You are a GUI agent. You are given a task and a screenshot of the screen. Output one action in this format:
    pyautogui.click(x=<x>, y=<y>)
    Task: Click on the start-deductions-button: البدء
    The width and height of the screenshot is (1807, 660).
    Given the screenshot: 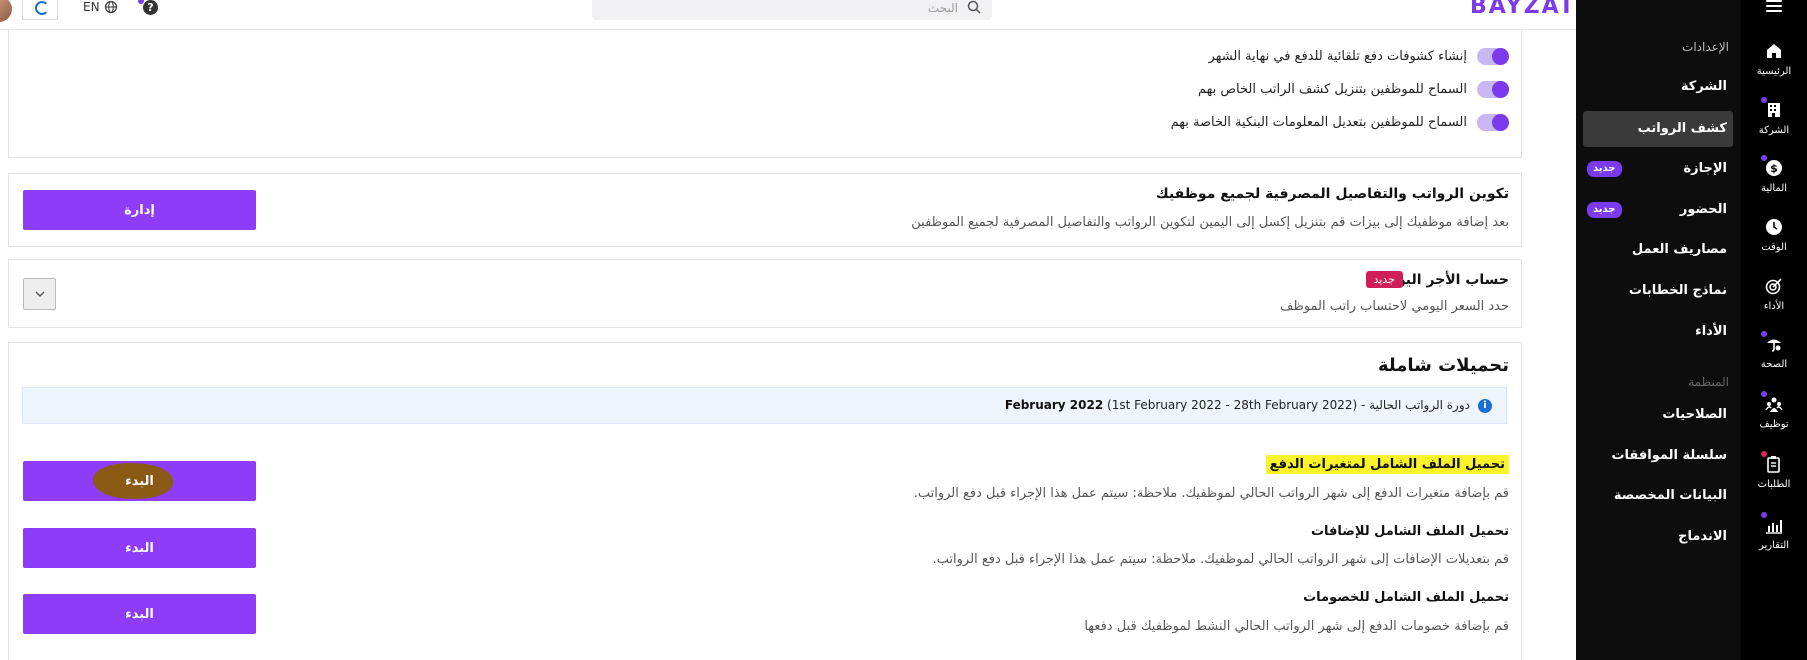 What is the action you would take?
    pyautogui.click(x=139, y=614)
    